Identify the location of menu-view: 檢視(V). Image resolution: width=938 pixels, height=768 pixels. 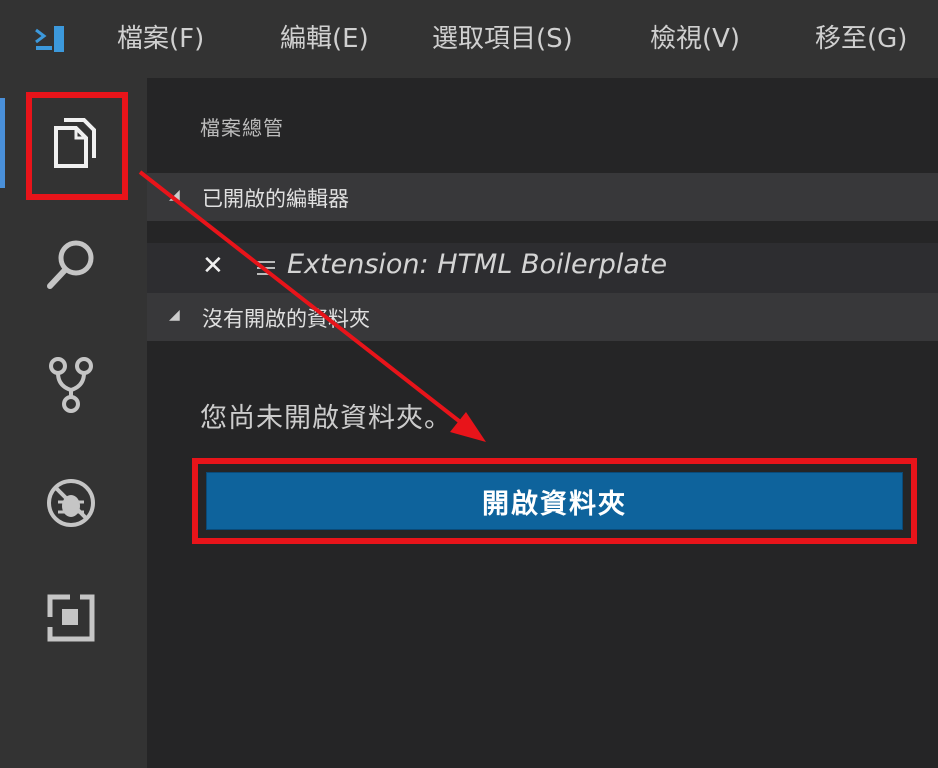
(695, 39).